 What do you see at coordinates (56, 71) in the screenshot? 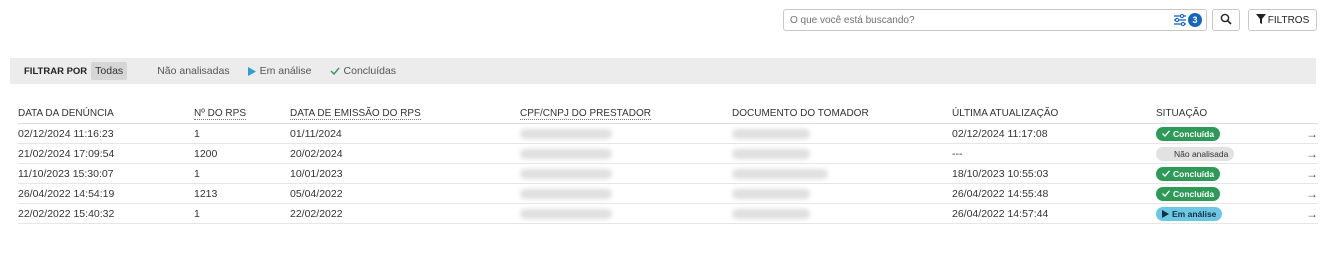
I see `filter-by-label: FILTRAR POR` at bounding box center [56, 71].